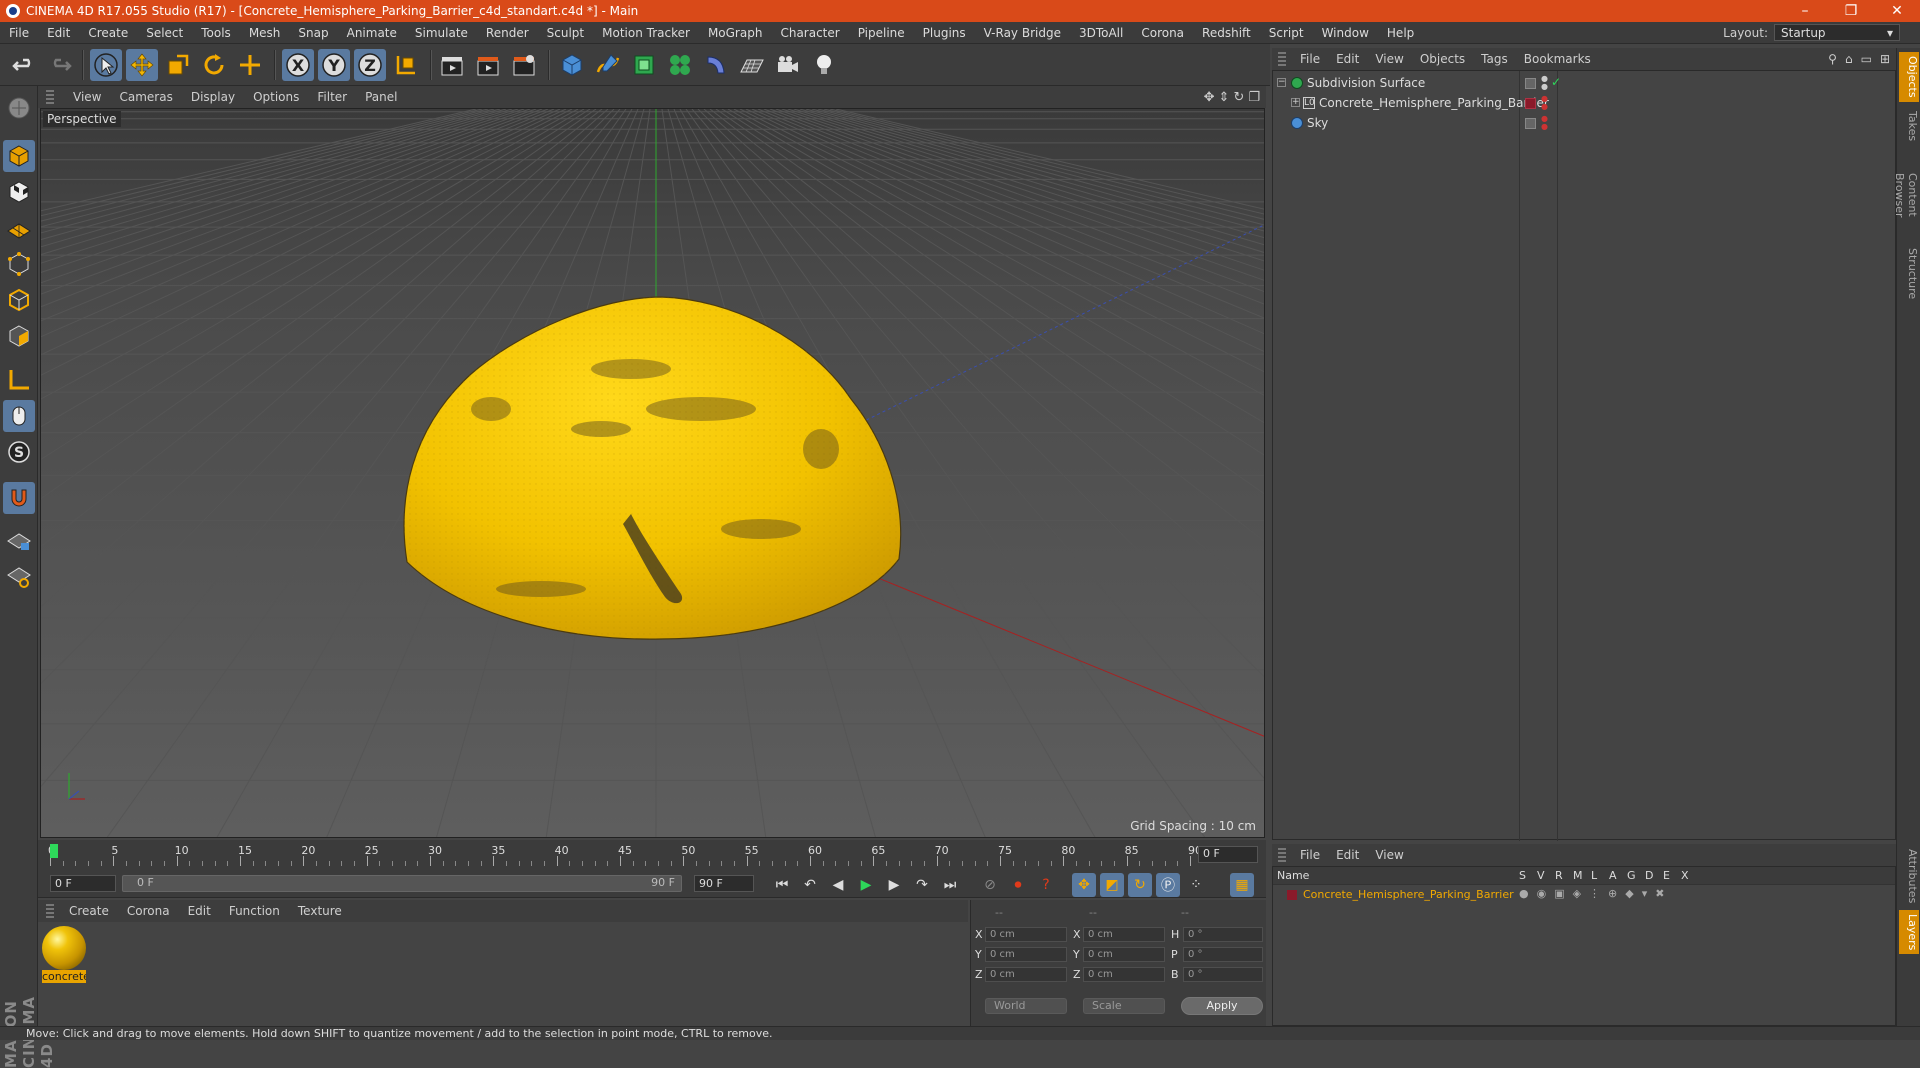 The image size is (1920, 1068). What do you see at coordinates (565, 33) in the screenshot?
I see `menu-sculpt: Sculpt` at bounding box center [565, 33].